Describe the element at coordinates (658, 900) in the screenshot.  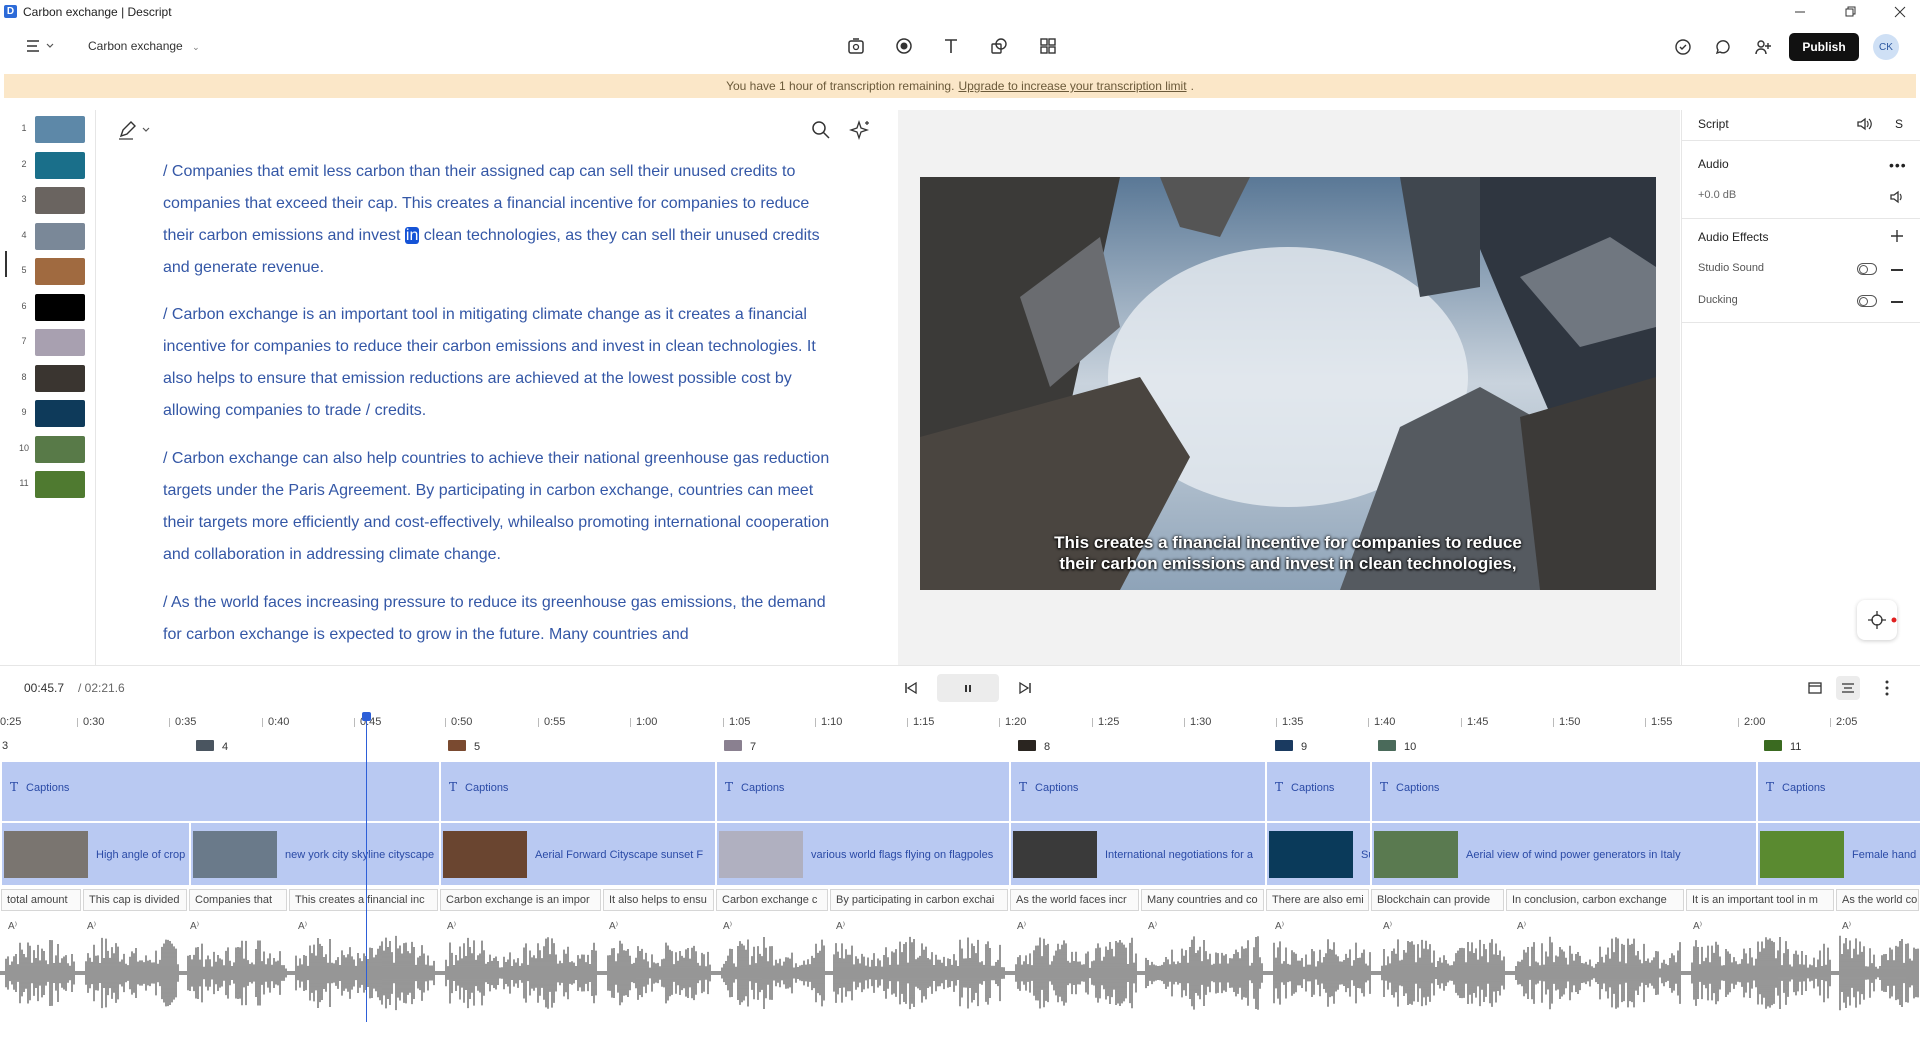
I see `word-clip: It also helps to ensu` at that location.